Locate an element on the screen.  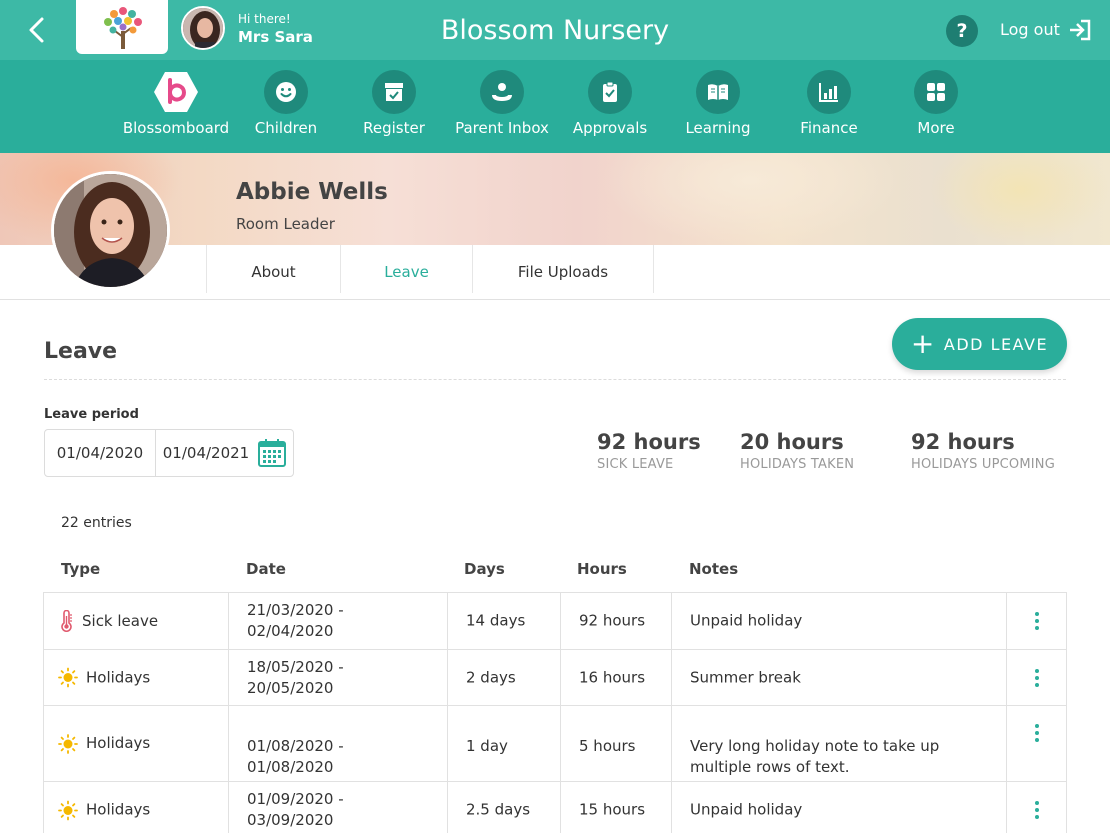
column-header-hours: Hours is located at coordinates (602, 569).